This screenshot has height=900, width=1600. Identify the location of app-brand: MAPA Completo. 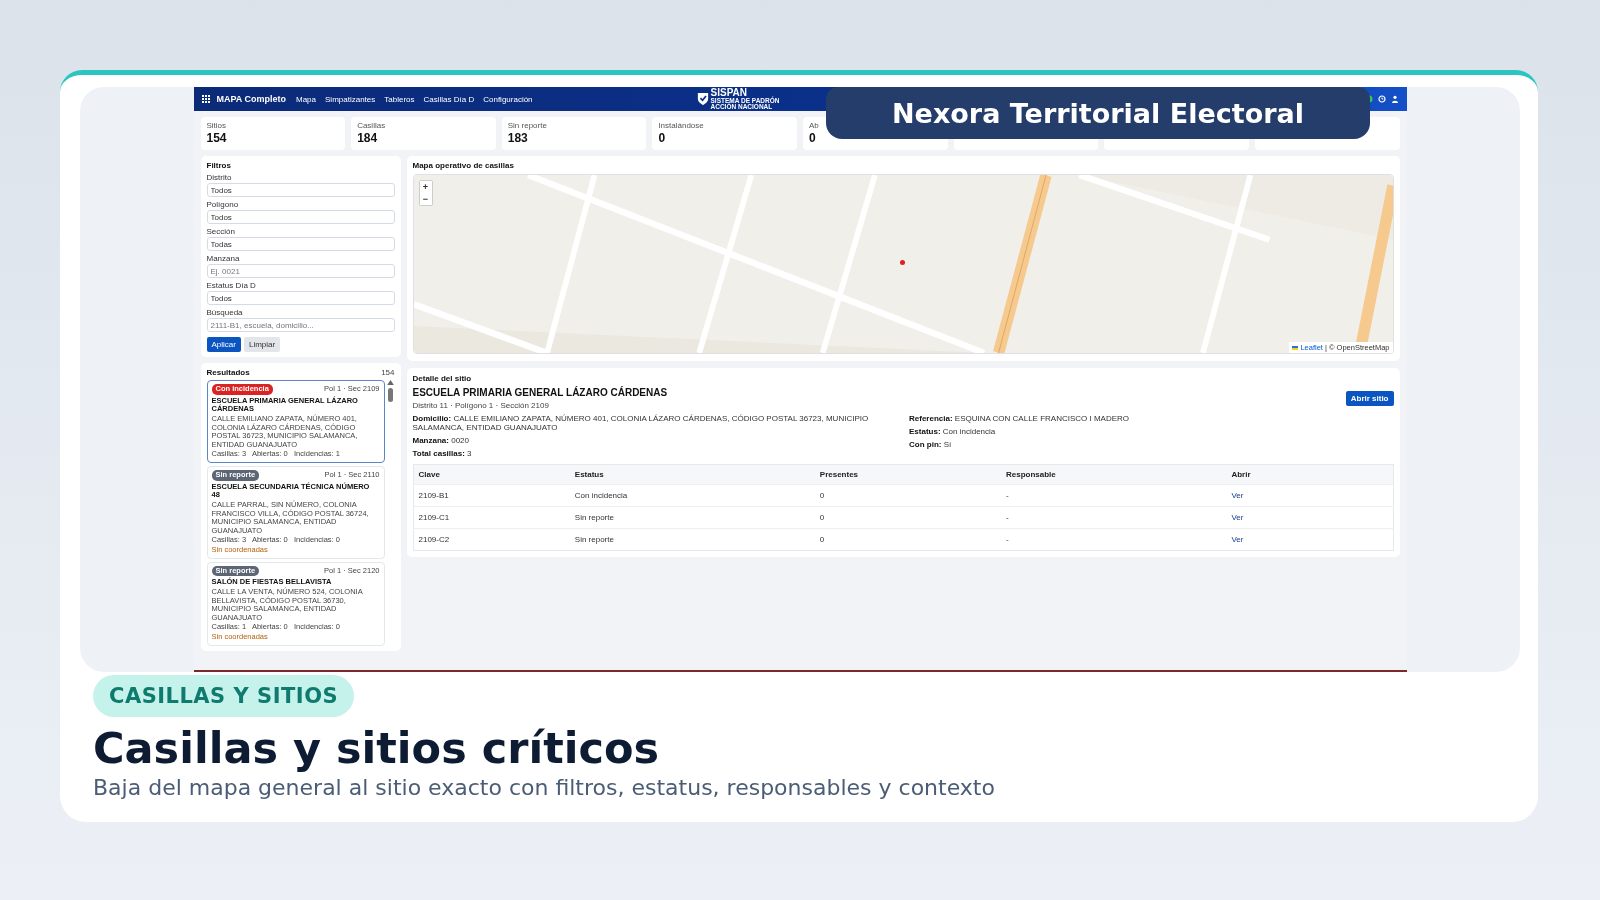
(251, 99).